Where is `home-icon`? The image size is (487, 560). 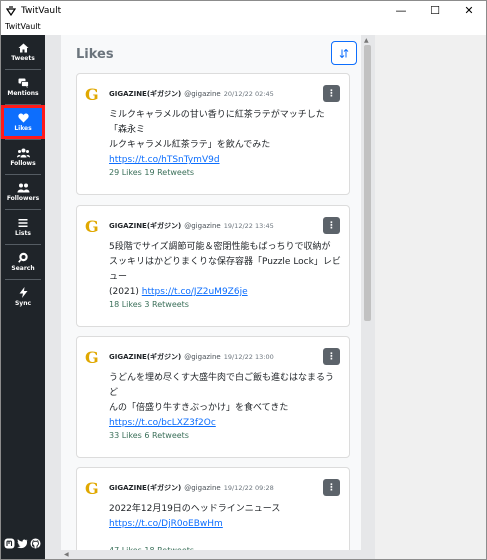
home-icon is located at coordinates (23, 47).